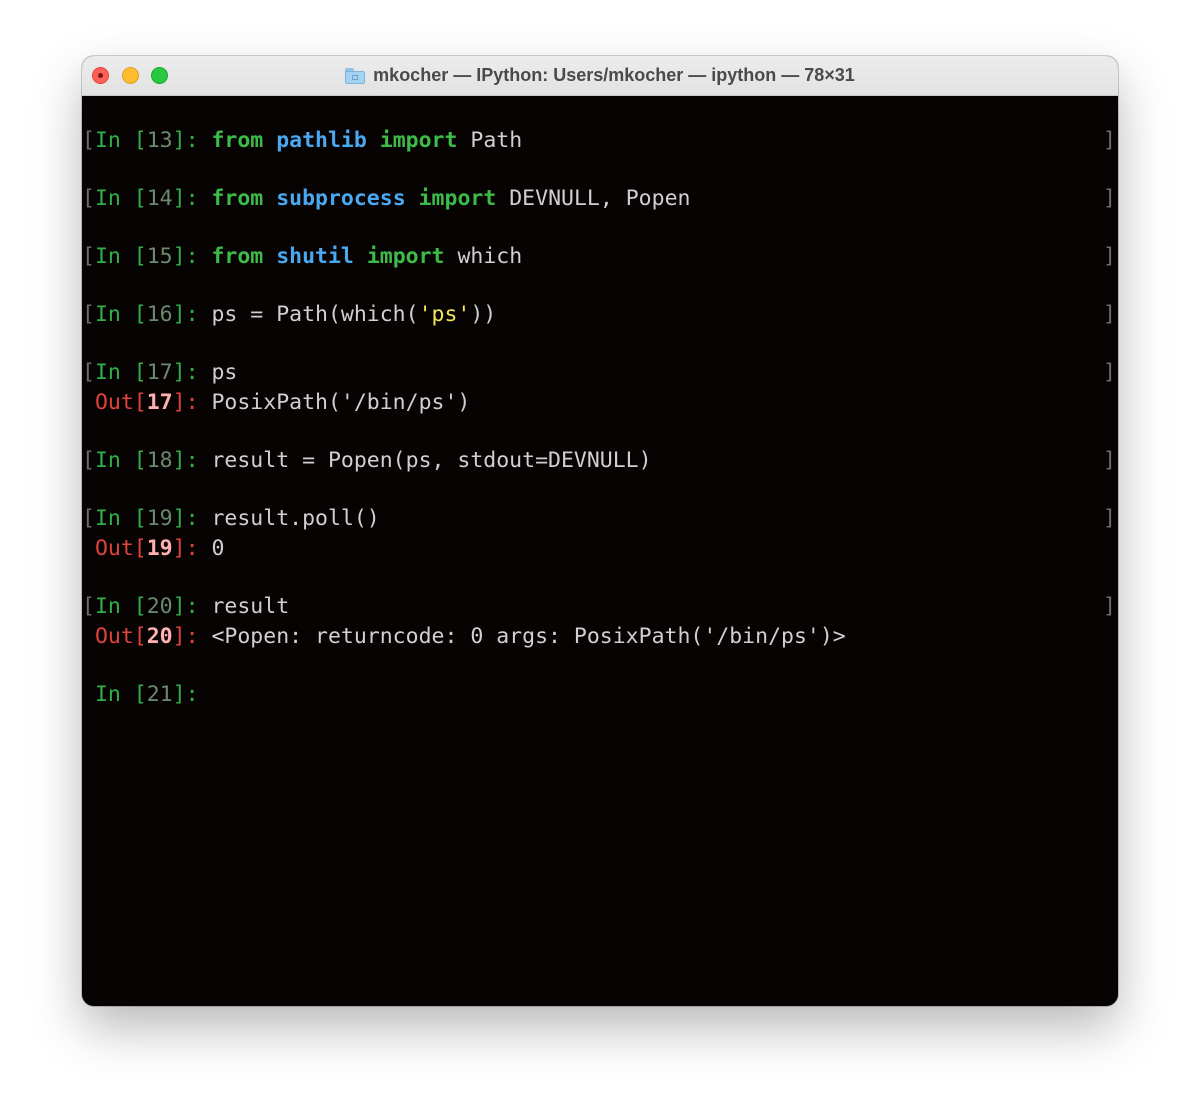  Describe the element at coordinates (159, 256) in the screenshot. I see `in-prompt-number: 15` at that location.